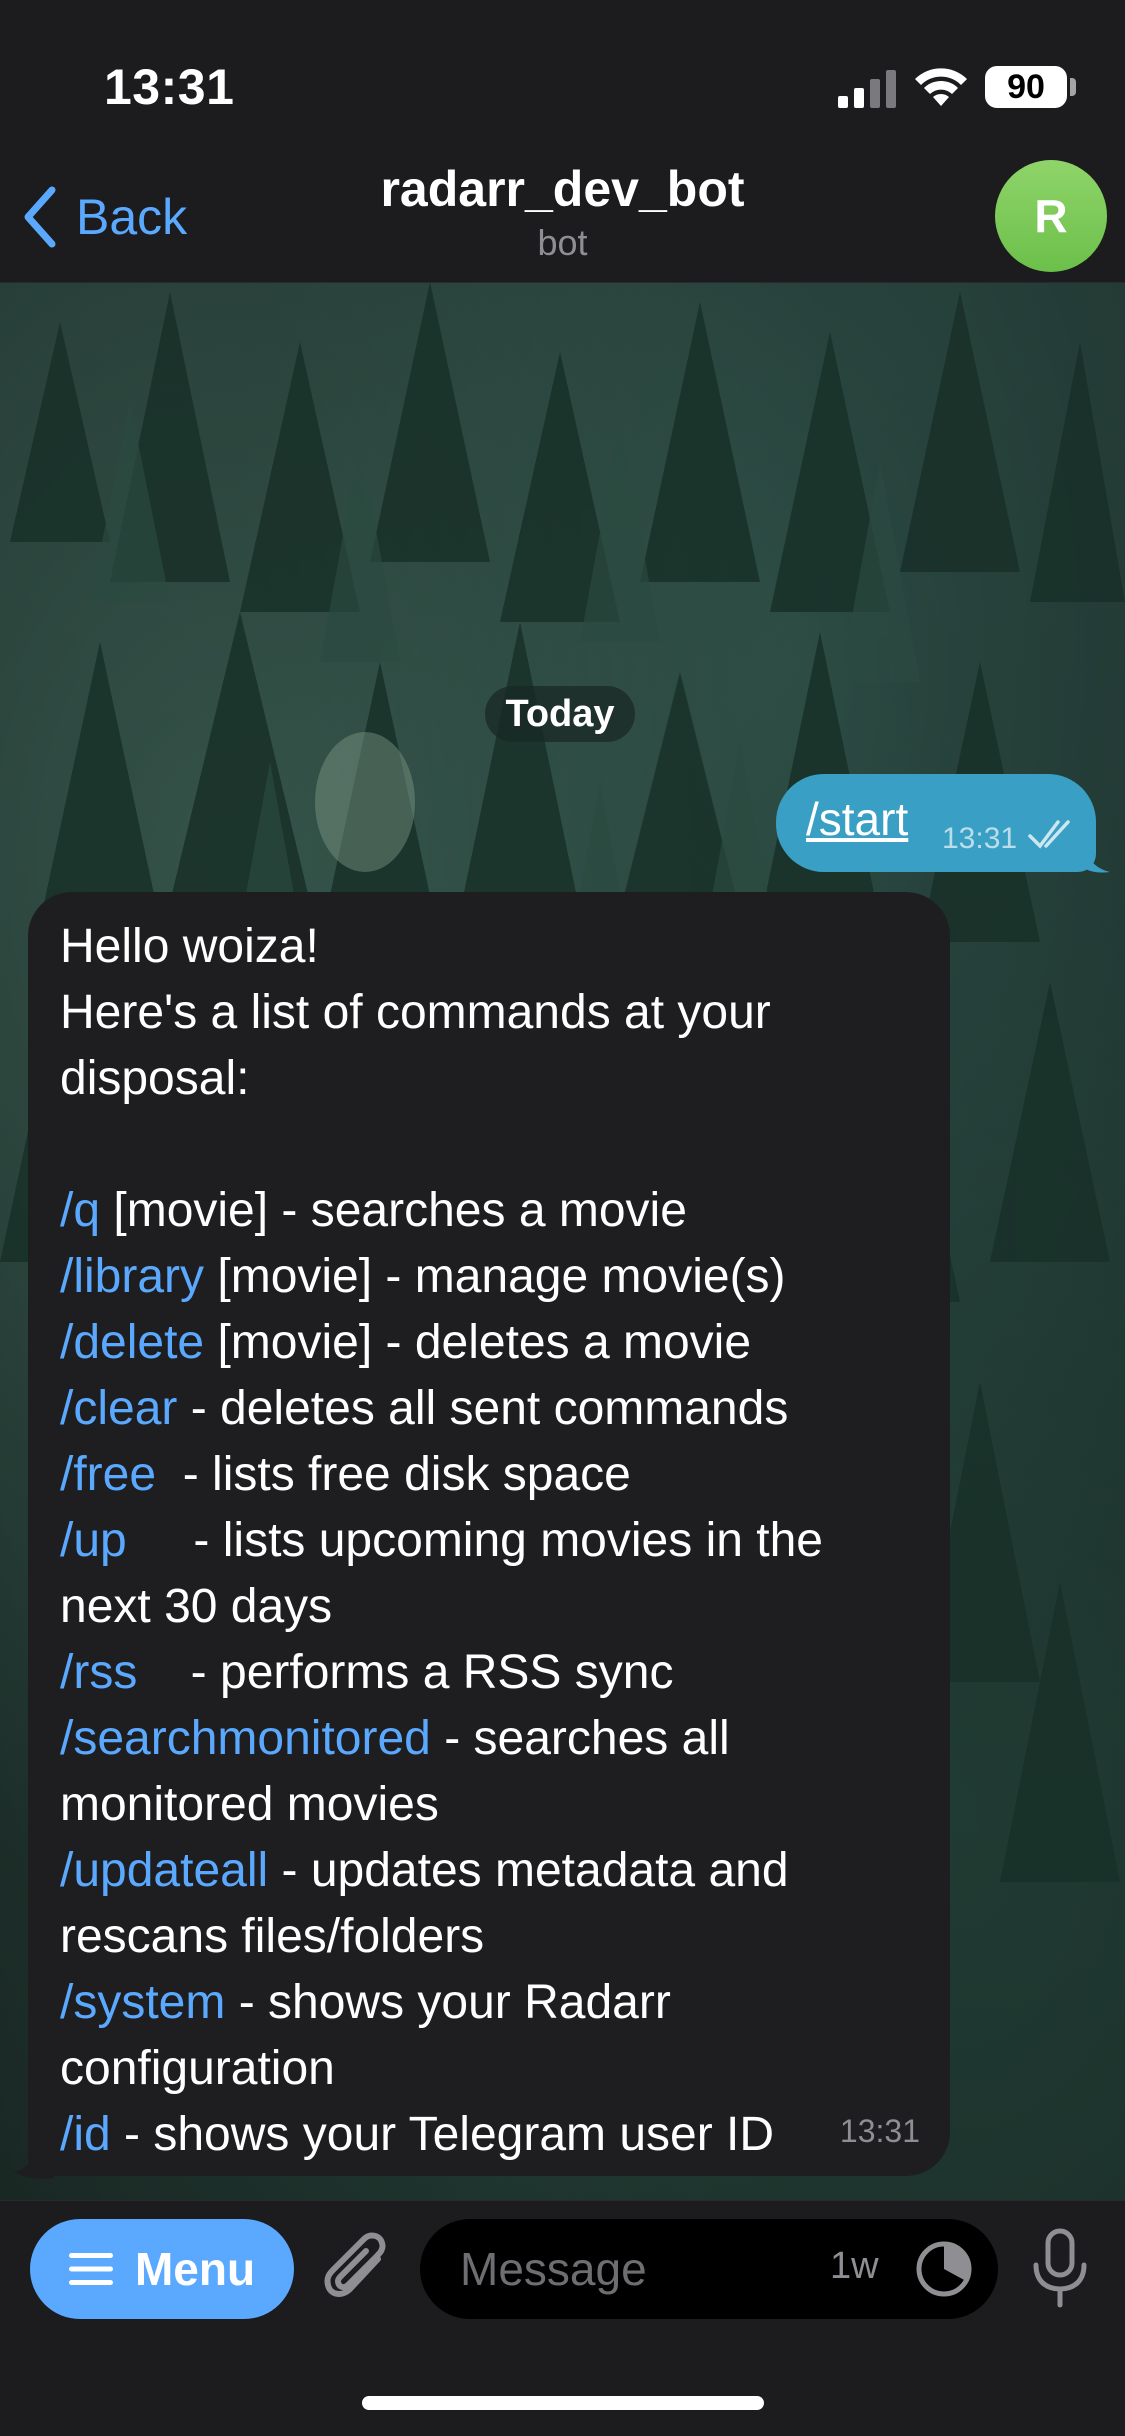  What do you see at coordinates (709, 2269) in the screenshot?
I see `message-input: Message 1w` at bounding box center [709, 2269].